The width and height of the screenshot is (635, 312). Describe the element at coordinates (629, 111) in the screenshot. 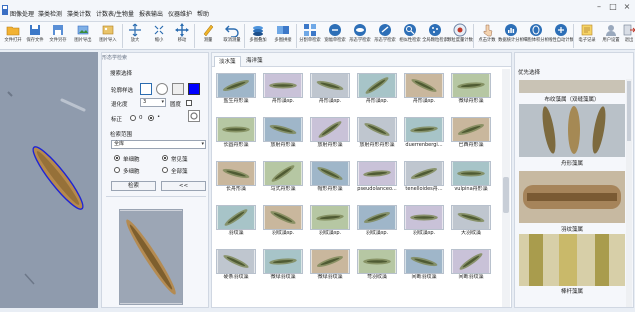

I see `preview-scroll-thumb` at that location.